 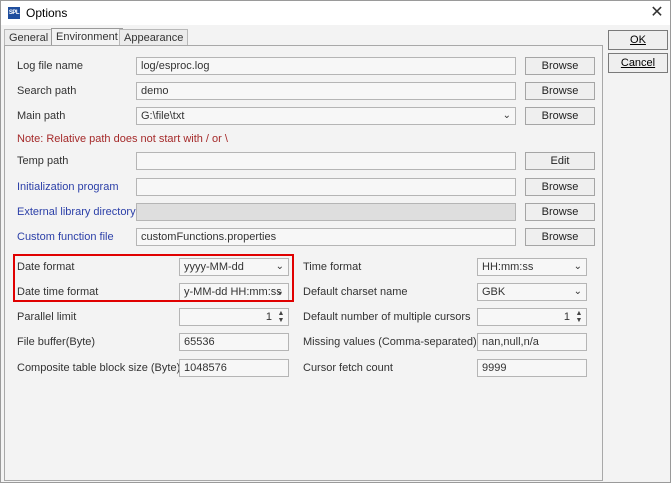 I want to click on block-size-input: 1048576, so click(x=234, y=368).